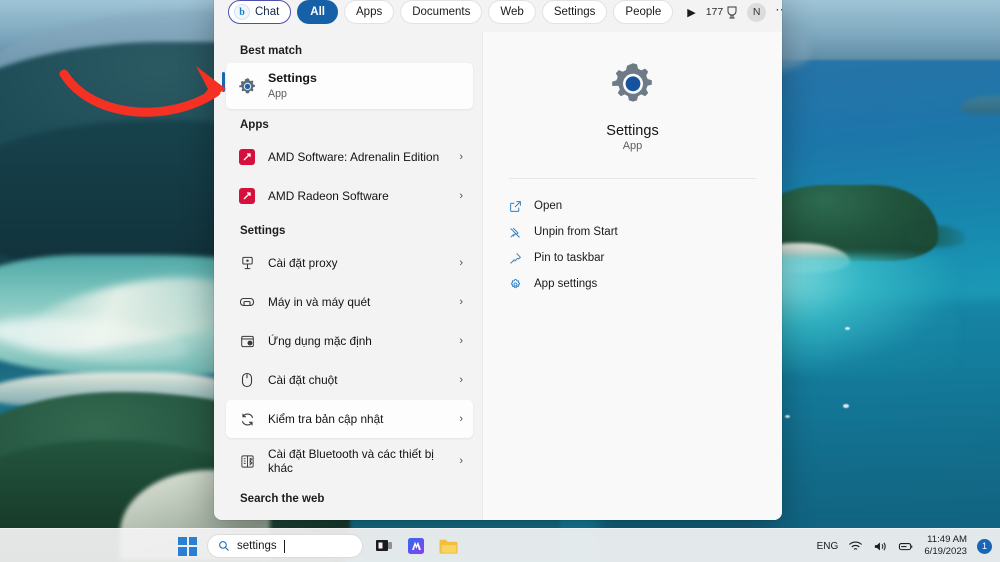  I want to click on result-item-amd-adrenalin: AMD Software: Adrenalin Edition ›, so click(349, 157).